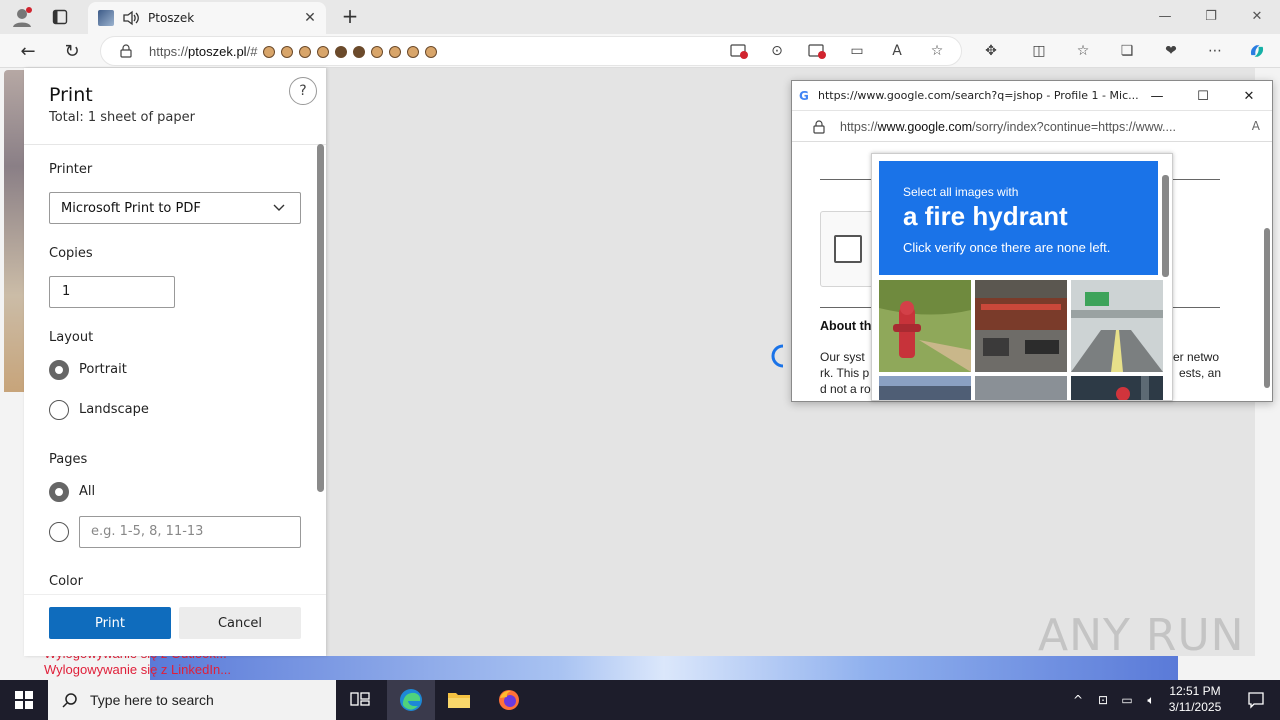 This screenshot has width=1280, height=720. I want to click on pages-all-radio, so click(59, 492).